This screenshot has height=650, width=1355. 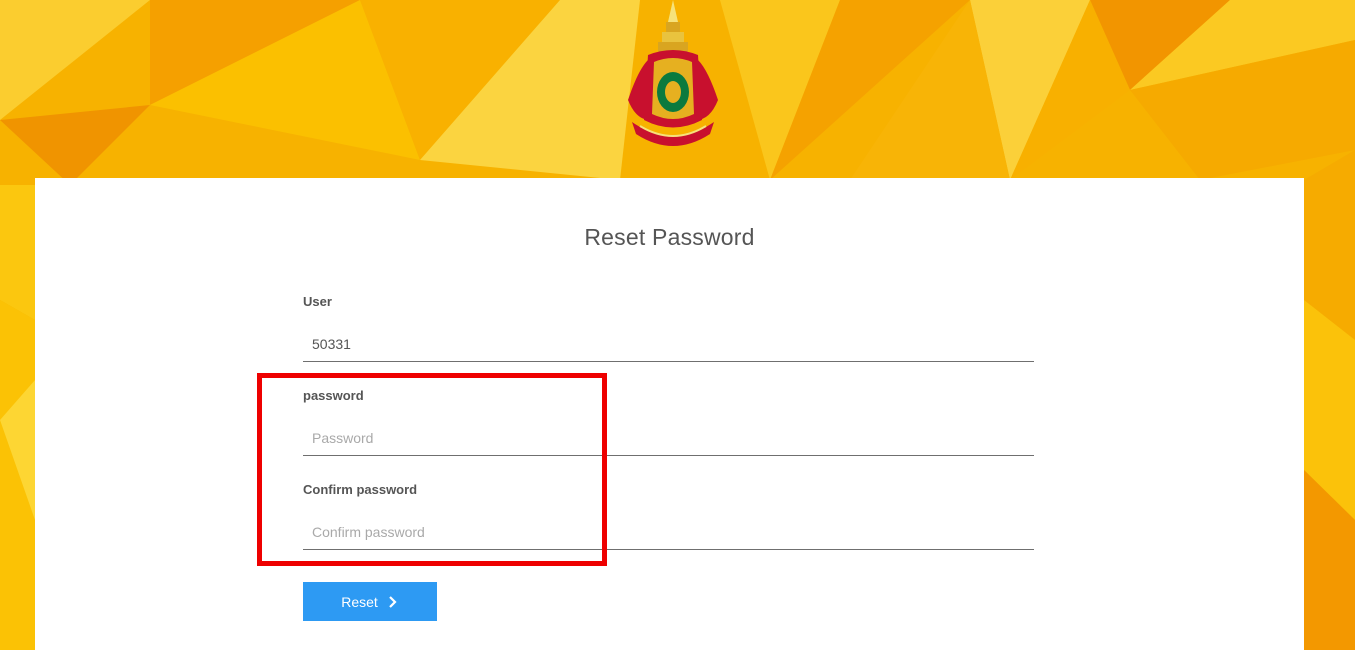 What do you see at coordinates (673, 73) in the screenshot?
I see `royal-emblem-icon` at bounding box center [673, 73].